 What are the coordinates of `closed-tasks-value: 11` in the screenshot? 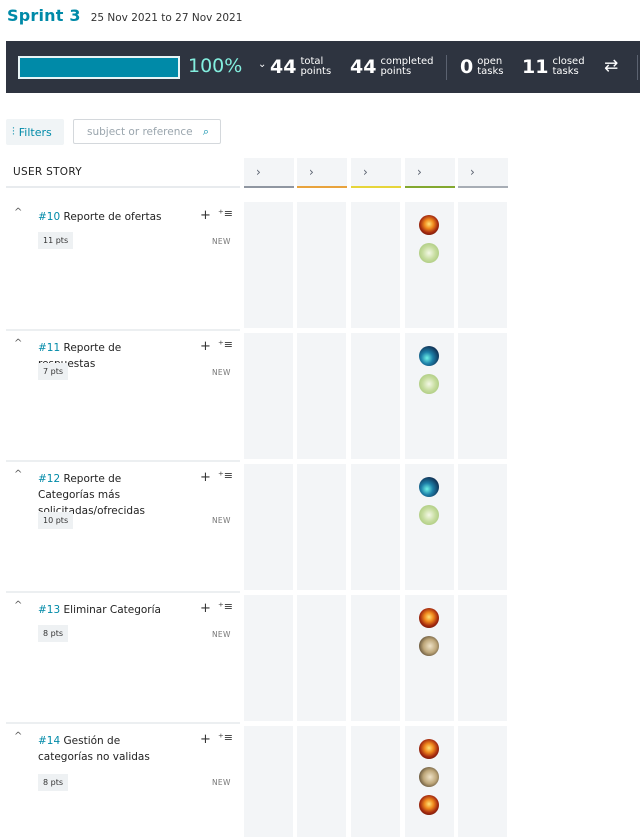 It's located at (535, 67).